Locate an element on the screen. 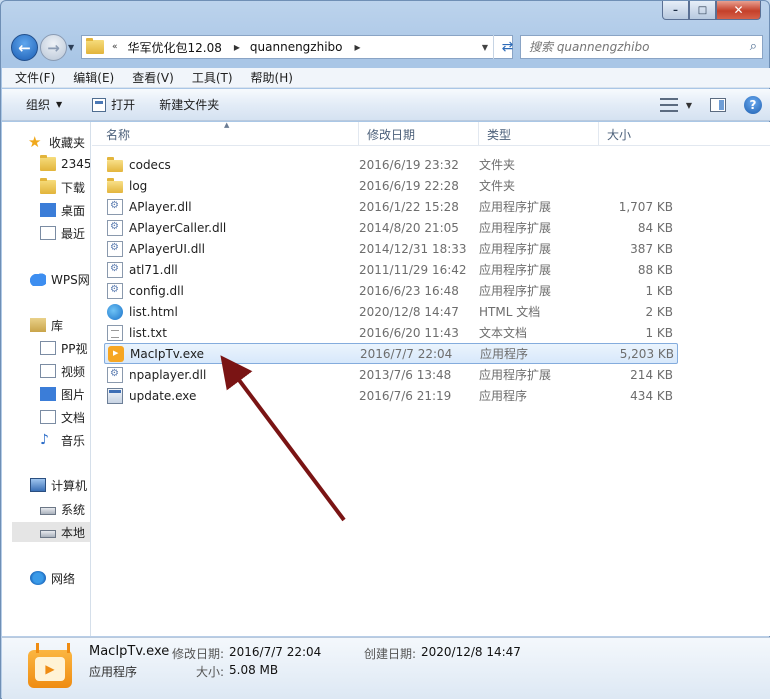 This screenshot has height=699, width=770. file-row: npaplayer.dll 2013/7/6 13:48 应用程序扩展 214 KB is located at coordinates (391, 374).